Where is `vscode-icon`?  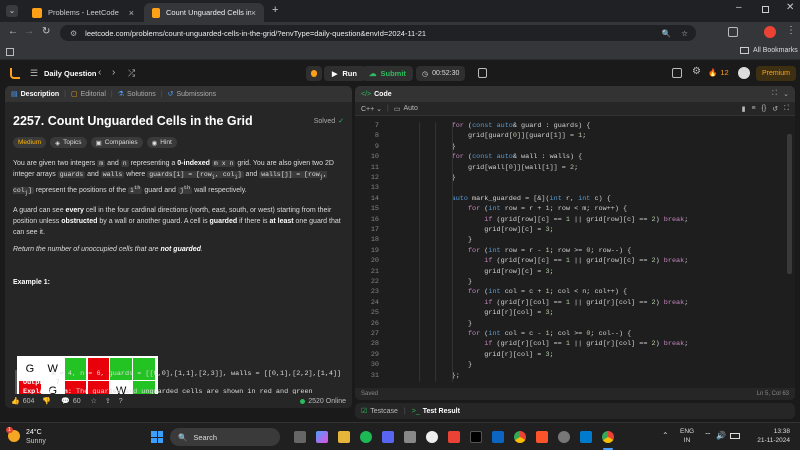
vscode-icon is located at coordinates (586, 437).